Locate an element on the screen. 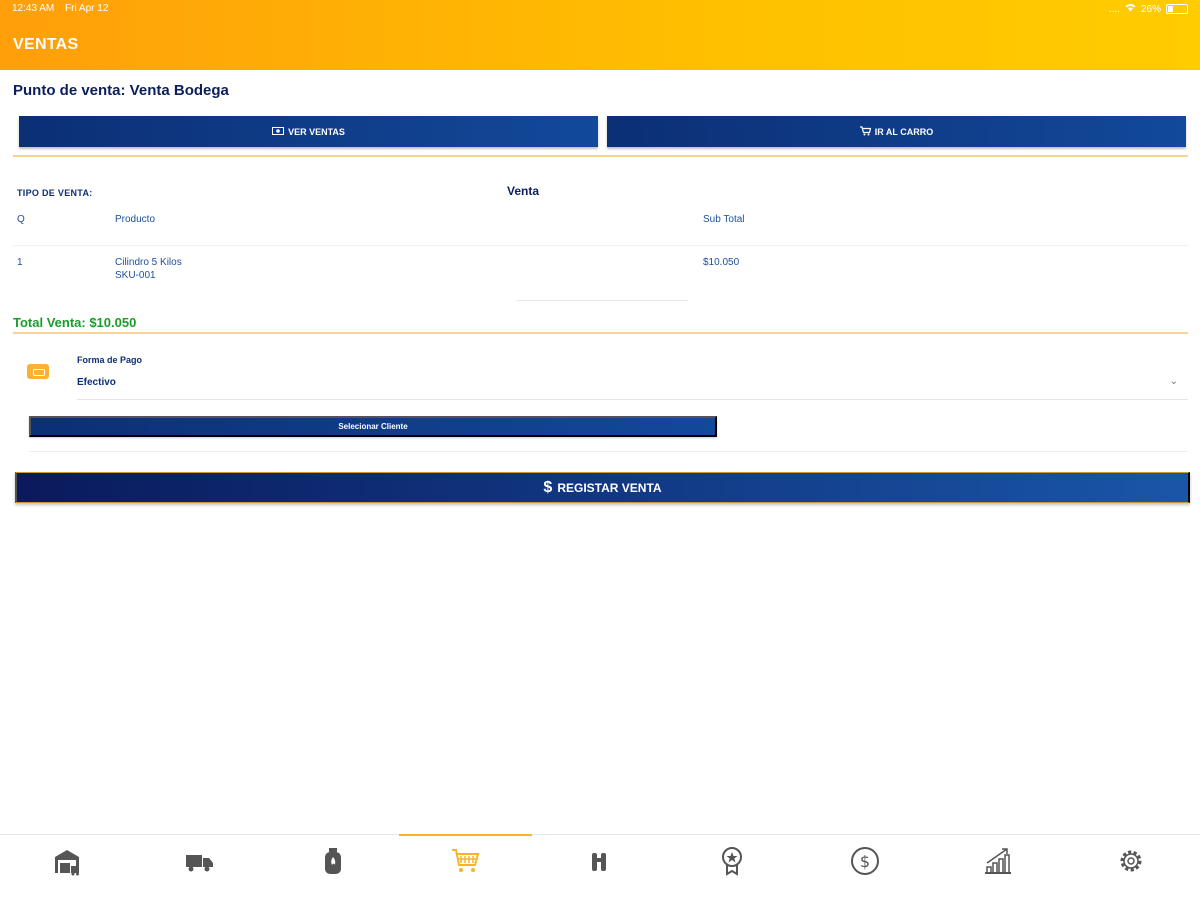  ir-al-carro-label: IR AL CARRO is located at coordinates (904, 131).